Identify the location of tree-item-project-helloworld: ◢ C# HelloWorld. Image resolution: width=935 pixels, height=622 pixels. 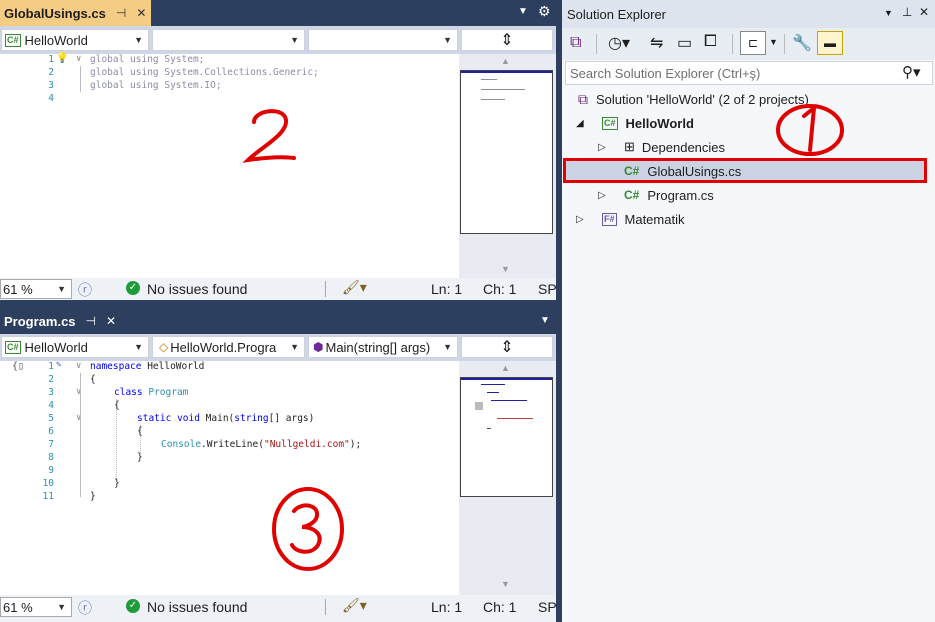
(635, 123).